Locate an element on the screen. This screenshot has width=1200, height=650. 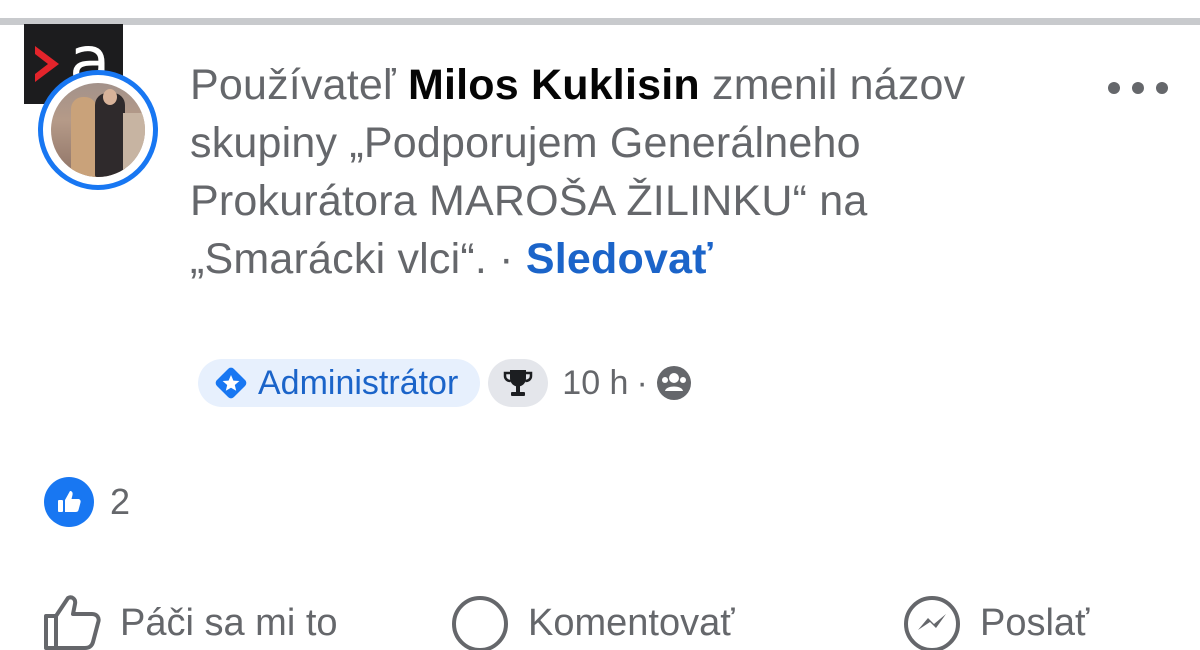
comment-icon is located at coordinates (480, 623).